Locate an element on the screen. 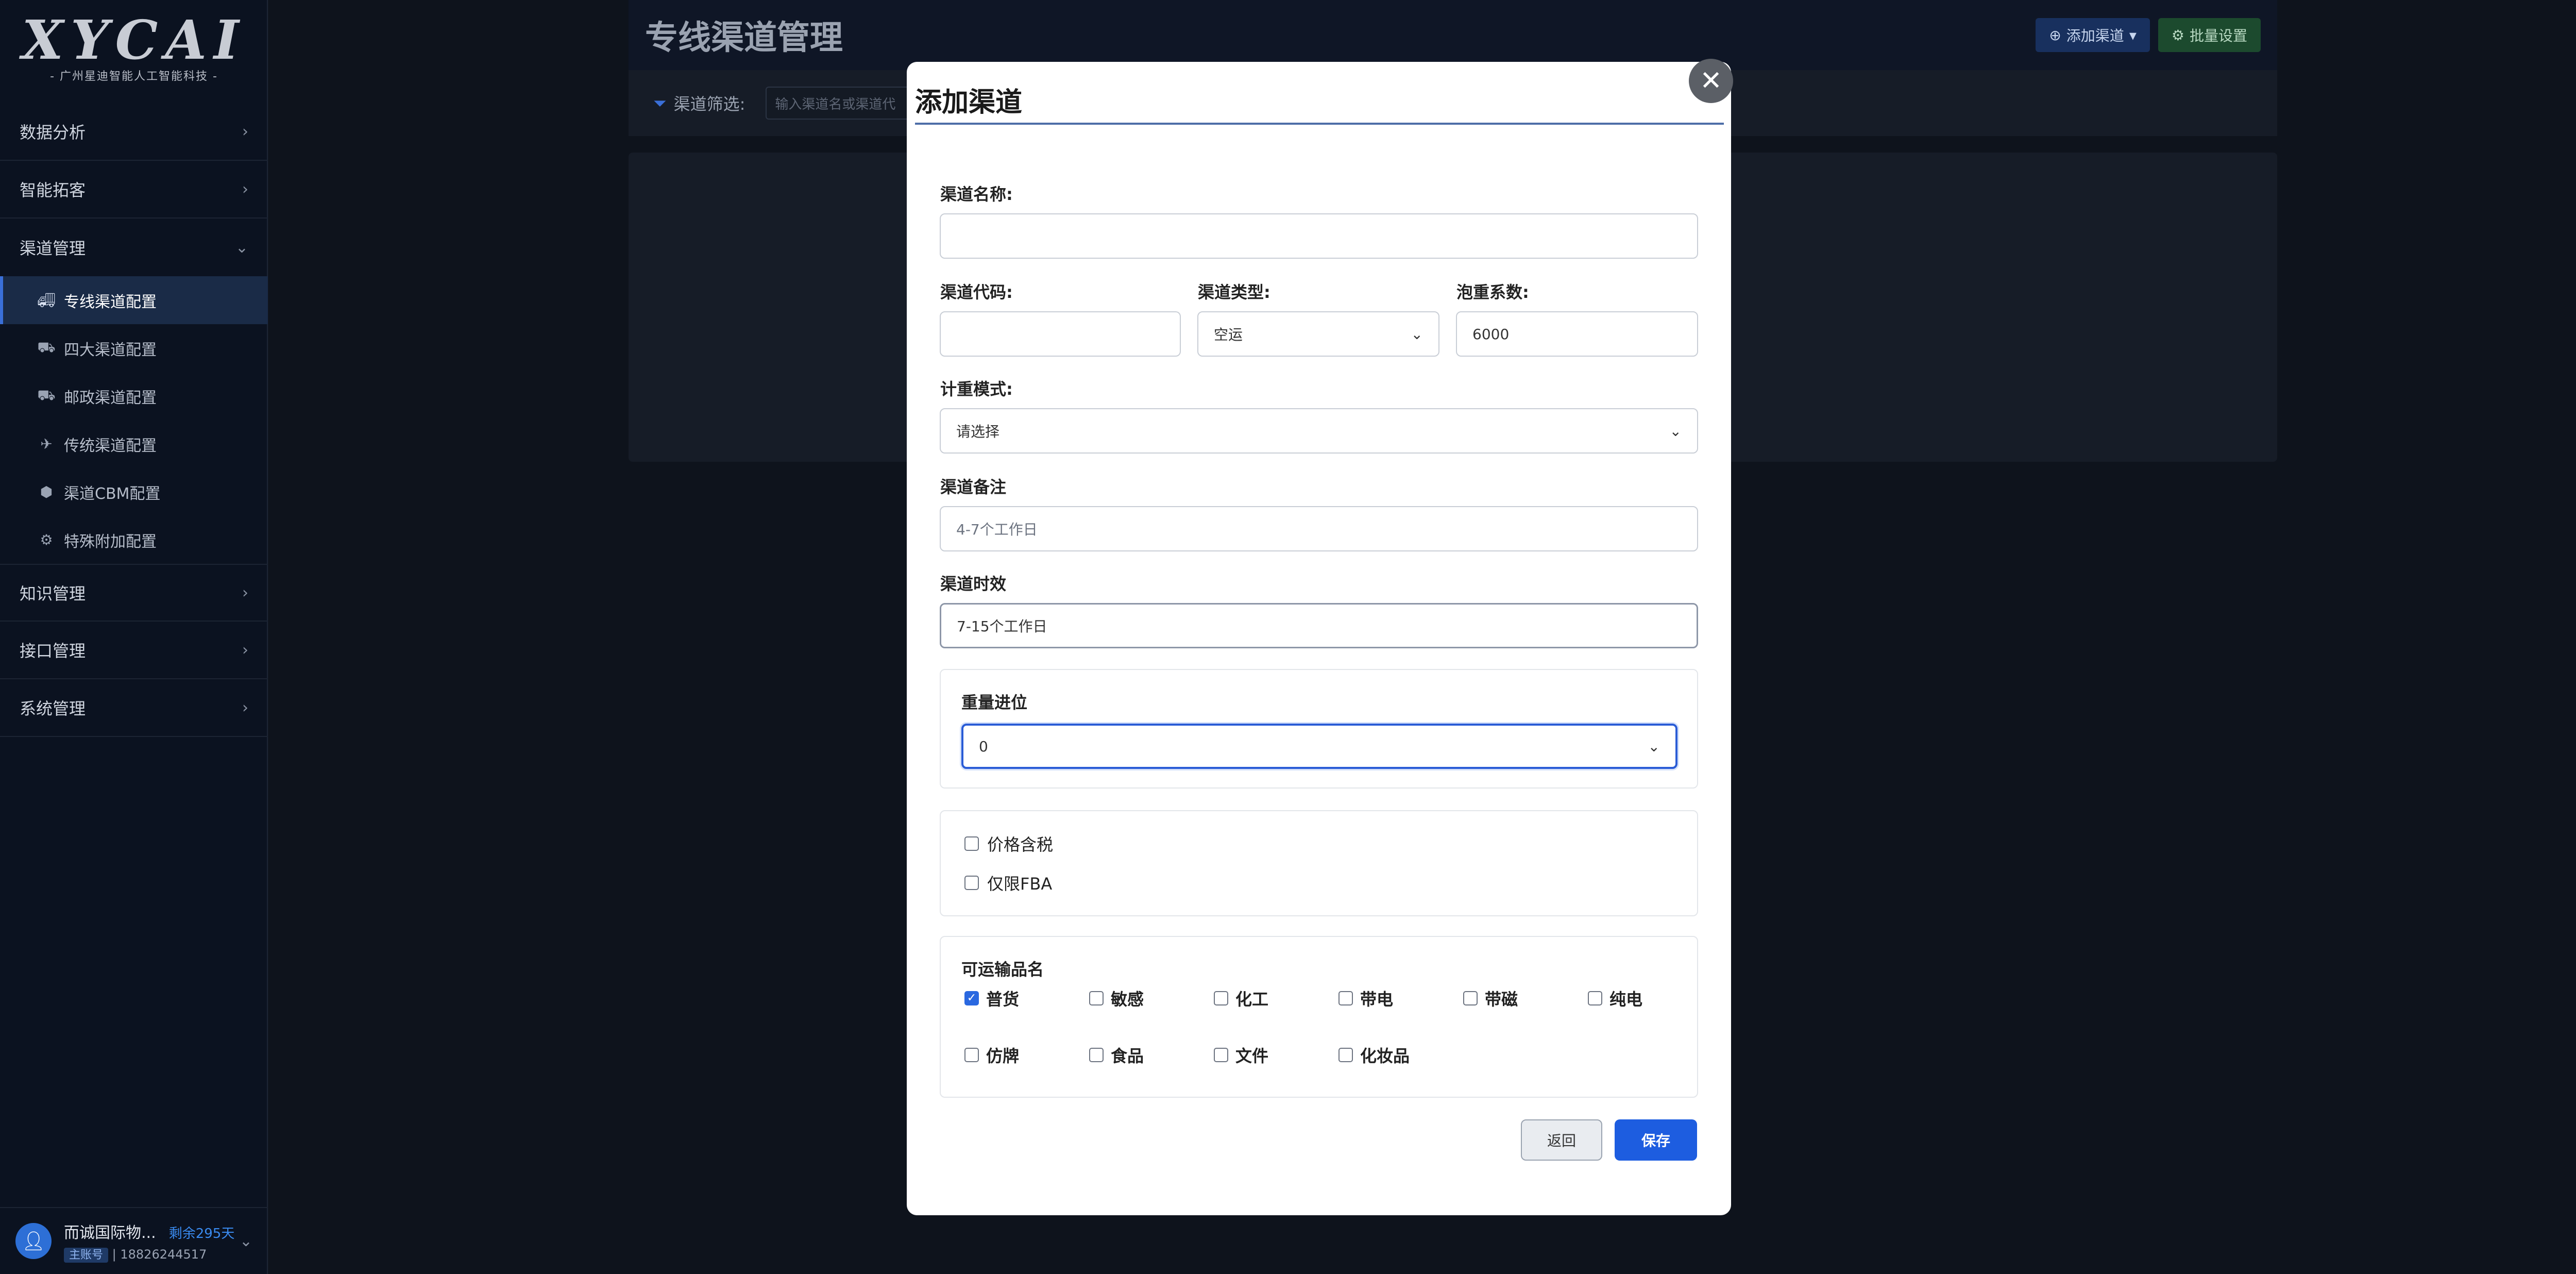 The width and height of the screenshot is (2576, 1274). cargo-option-food: 食品 is located at coordinates (1116, 1055).